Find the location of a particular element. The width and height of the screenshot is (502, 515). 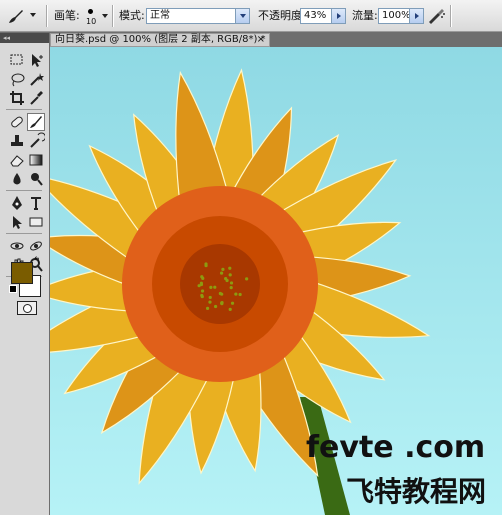

move-icon is located at coordinates (37, 60).